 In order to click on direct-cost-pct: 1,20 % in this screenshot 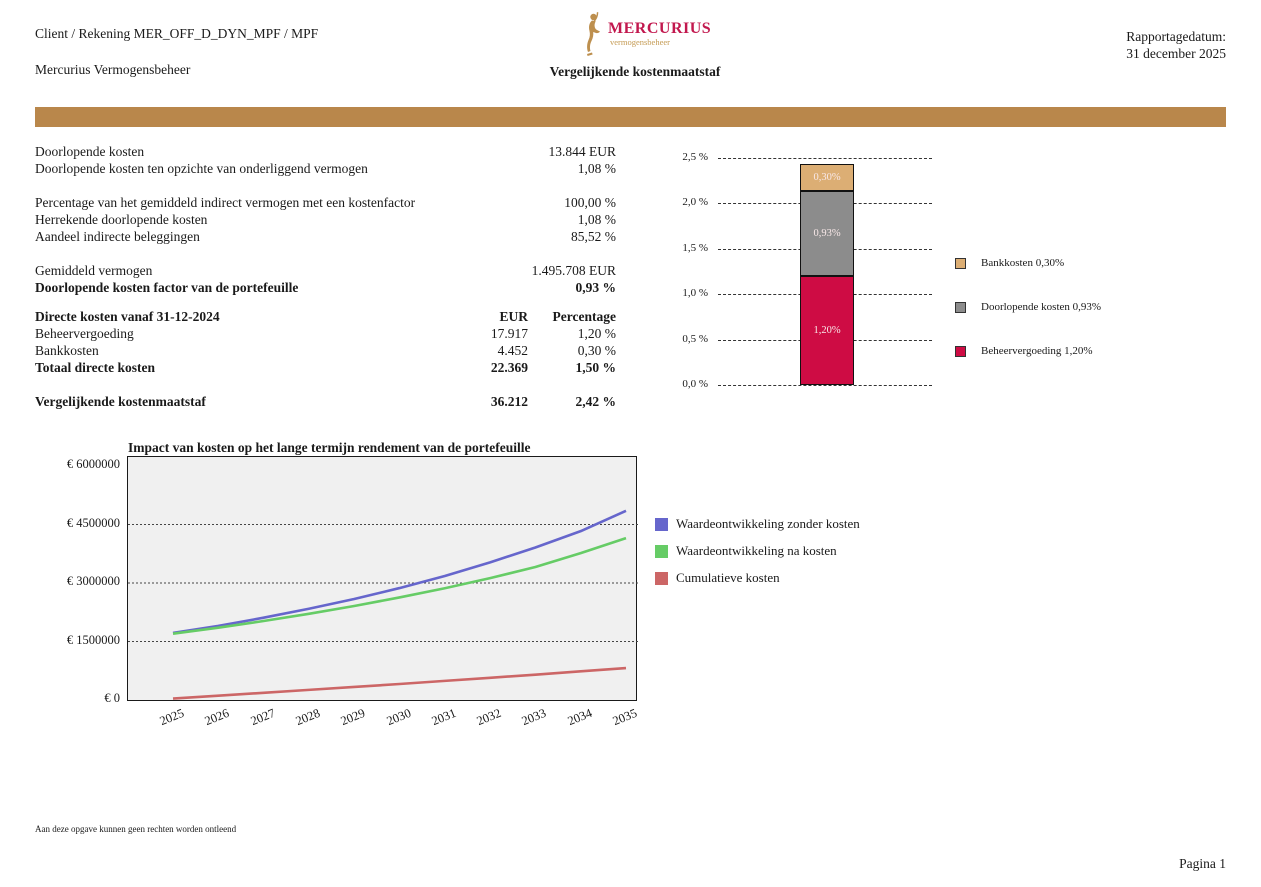, I will do `click(596, 333)`.